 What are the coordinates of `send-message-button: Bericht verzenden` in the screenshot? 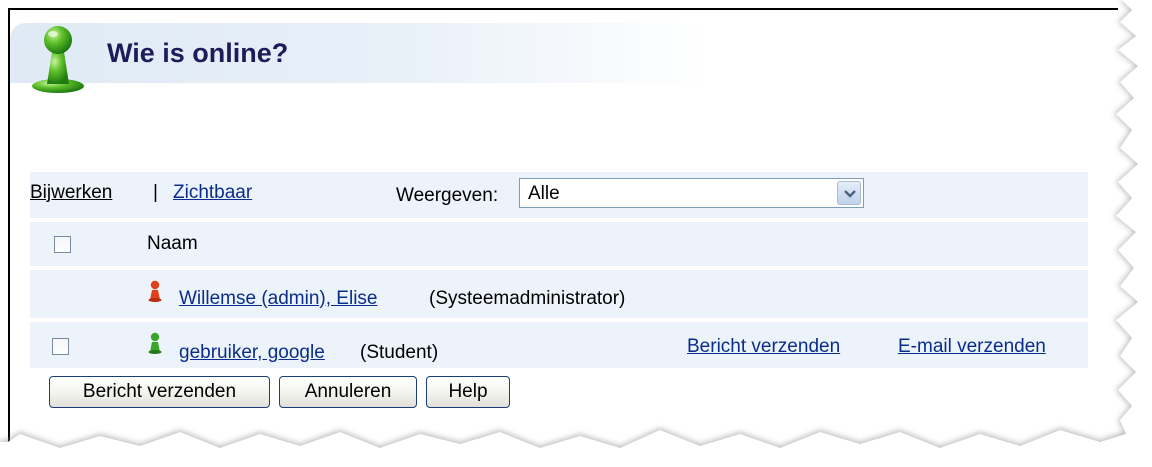 It's located at (159, 392).